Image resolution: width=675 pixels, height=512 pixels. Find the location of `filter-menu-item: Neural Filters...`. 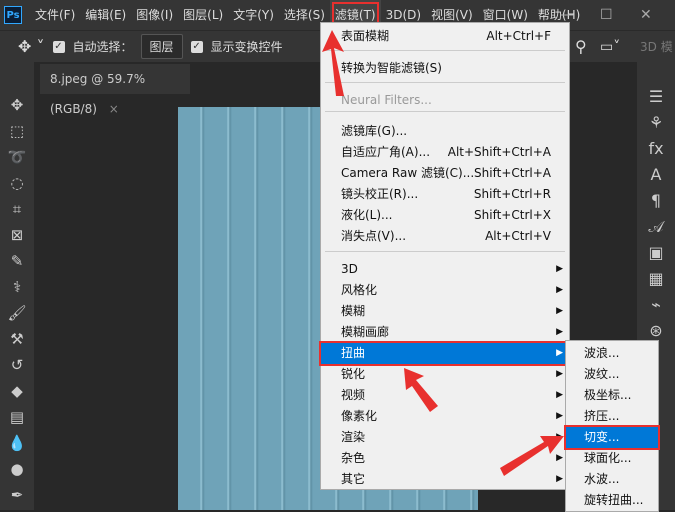

filter-menu-item: Neural Filters... is located at coordinates (445, 100).